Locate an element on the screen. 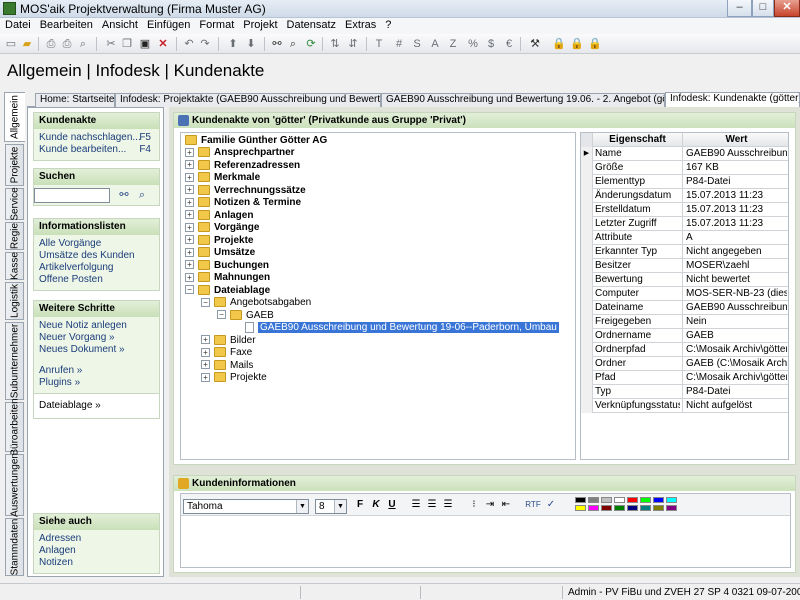 The width and height of the screenshot is (800, 600). new-icon: ▭ is located at coordinates (11, 44).